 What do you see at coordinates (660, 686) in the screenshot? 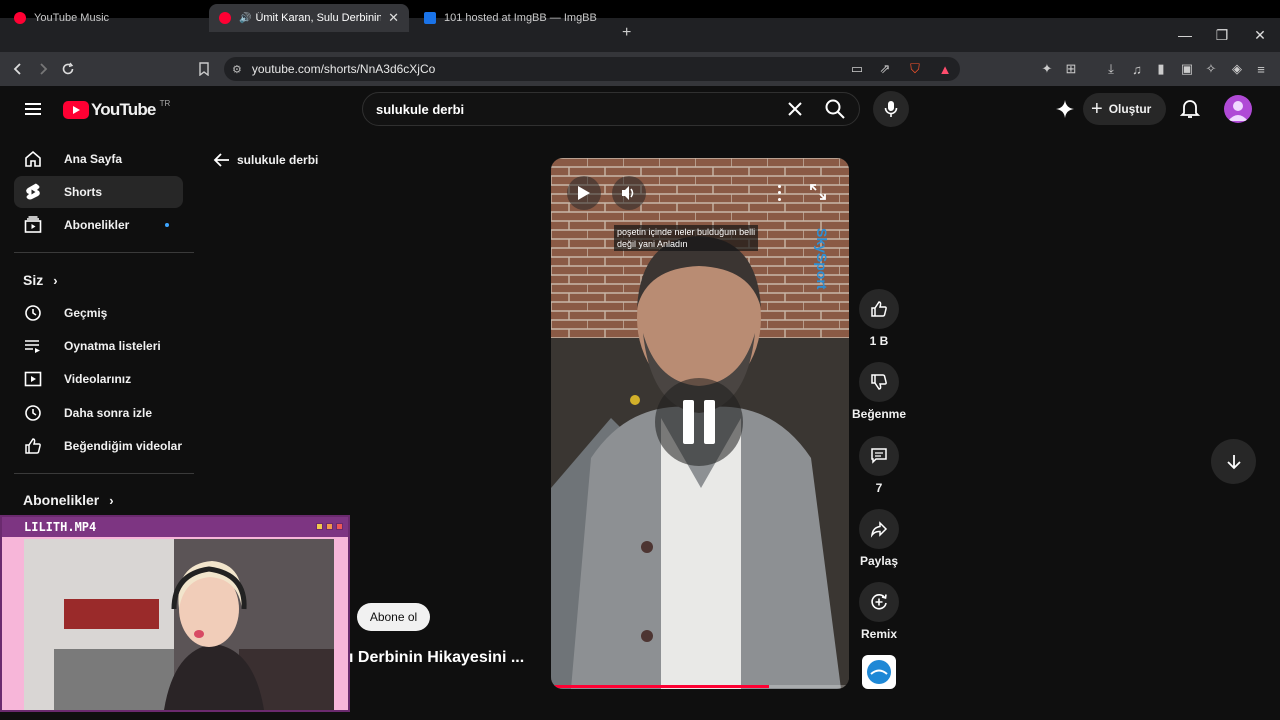
I see `progress-fill` at bounding box center [660, 686].